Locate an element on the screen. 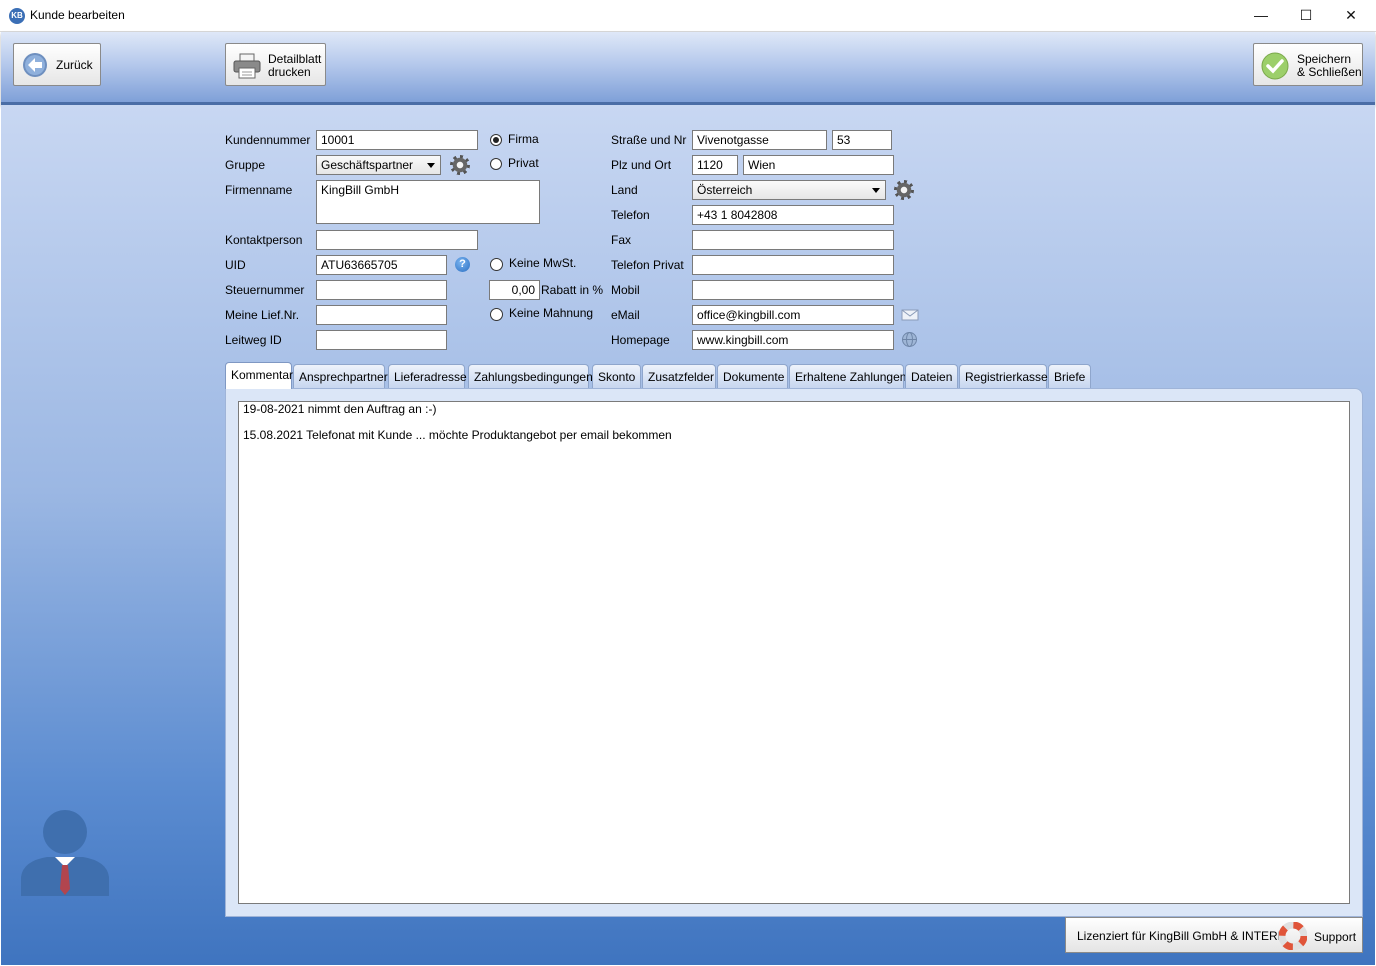  customer-number-label: Kundennummer is located at coordinates (268, 140).